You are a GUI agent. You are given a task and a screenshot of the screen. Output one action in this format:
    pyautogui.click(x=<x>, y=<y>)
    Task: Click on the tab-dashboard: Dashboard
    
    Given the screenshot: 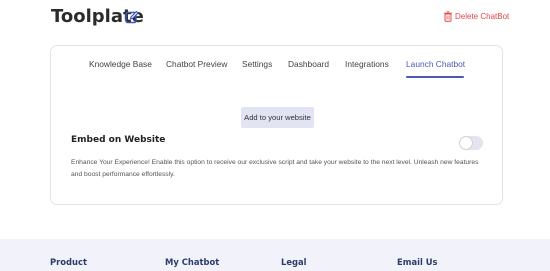 What is the action you would take?
    pyautogui.click(x=308, y=64)
    